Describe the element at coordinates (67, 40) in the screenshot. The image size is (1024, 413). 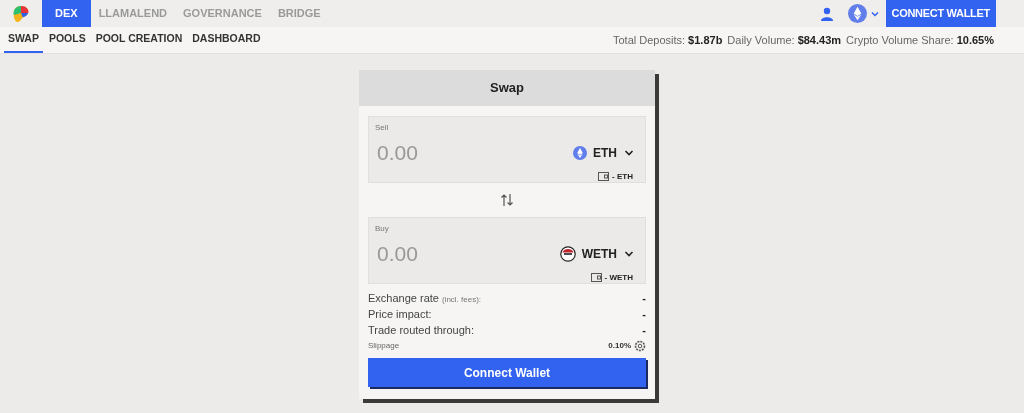
I see `sub-nav-tab: POOLS` at that location.